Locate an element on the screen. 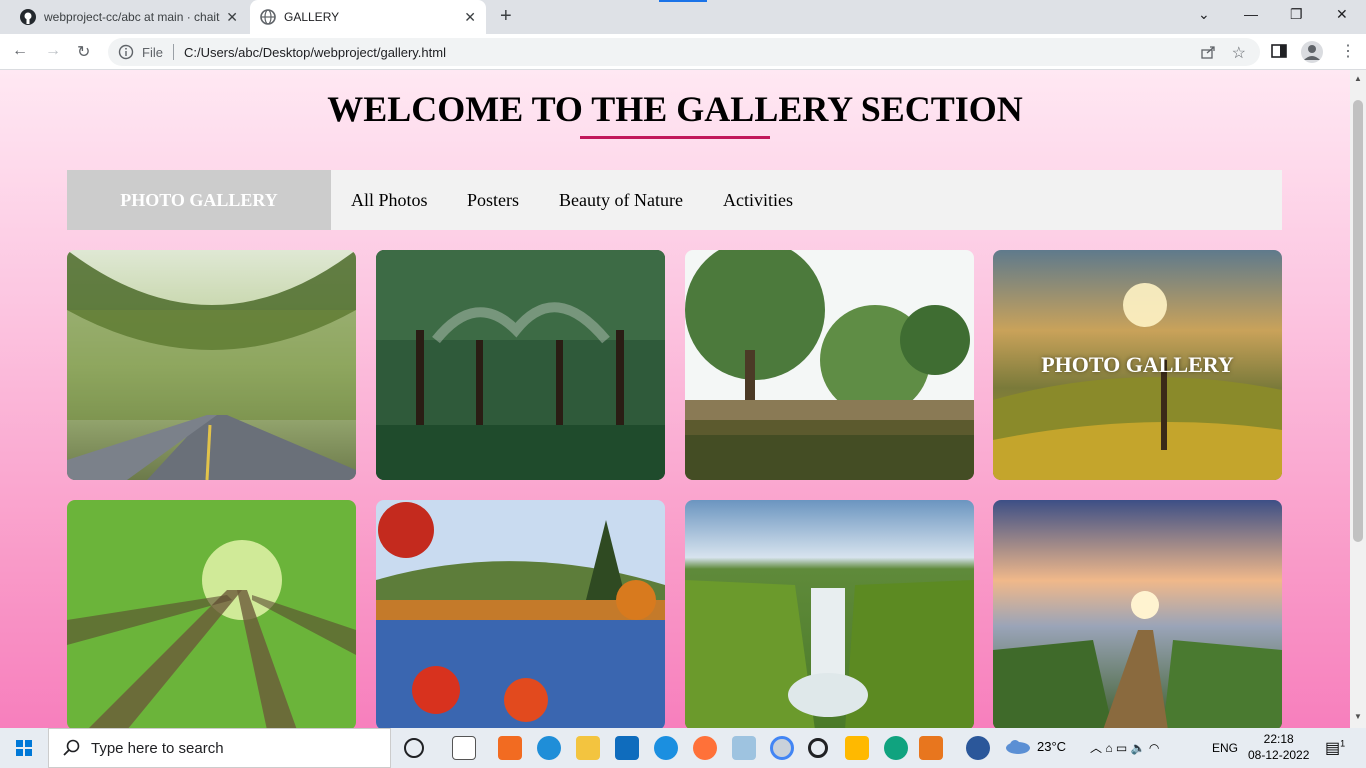 This screenshot has width=1366, height=768. search-placeholder: Type here to search is located at coordinates (157, 748).